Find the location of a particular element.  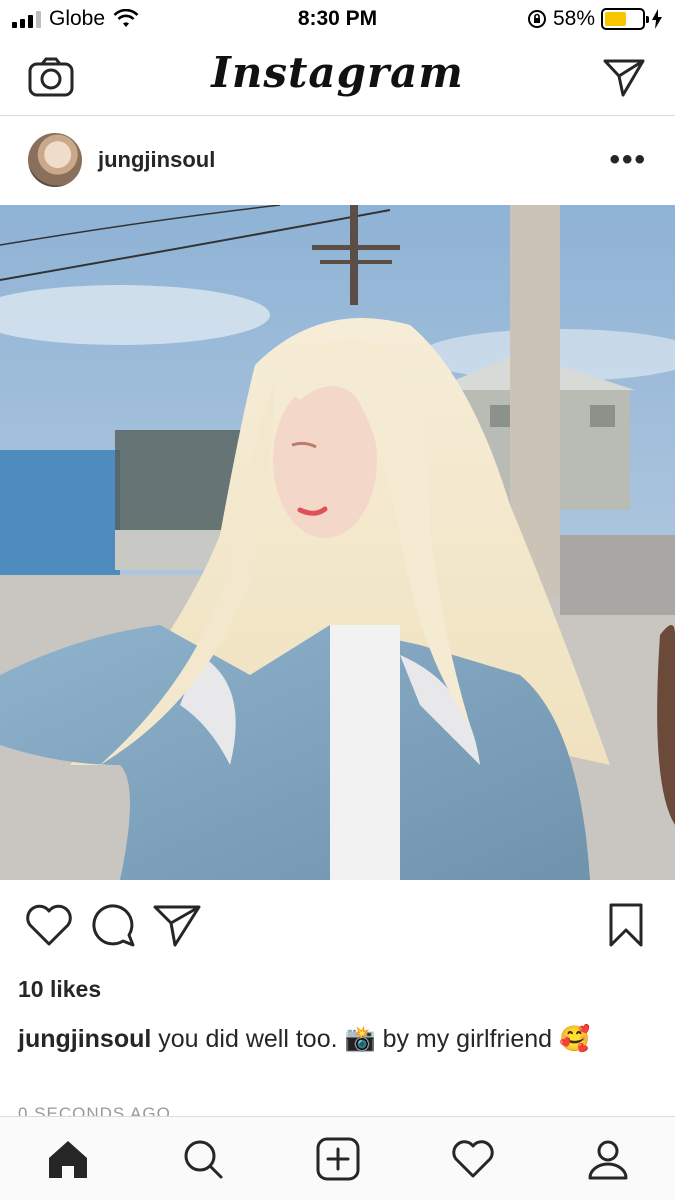

tab-new-post is located at coordinates (338, 1159).